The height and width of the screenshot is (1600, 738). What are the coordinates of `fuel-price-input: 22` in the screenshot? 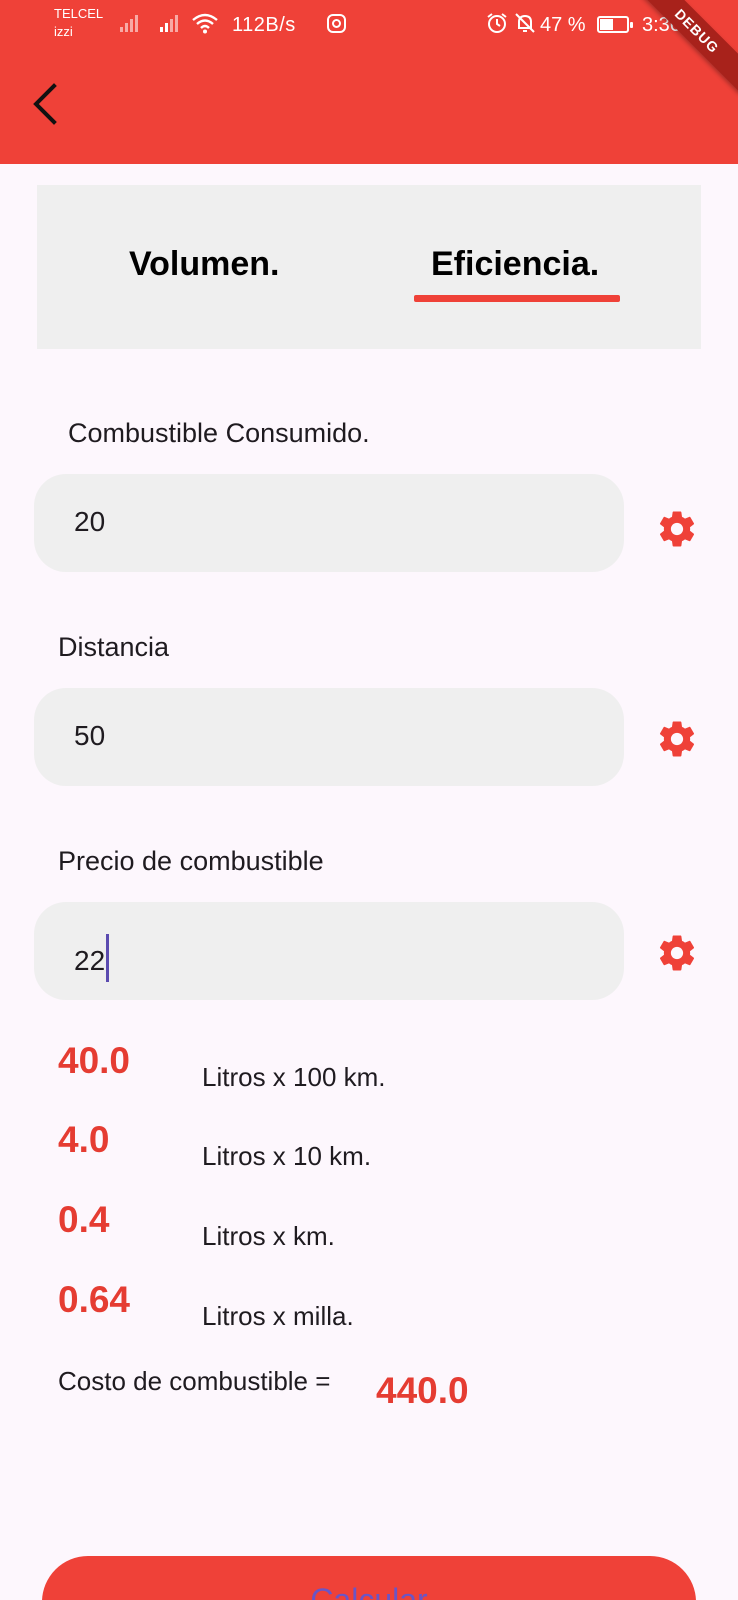 It's located at (329, 951).